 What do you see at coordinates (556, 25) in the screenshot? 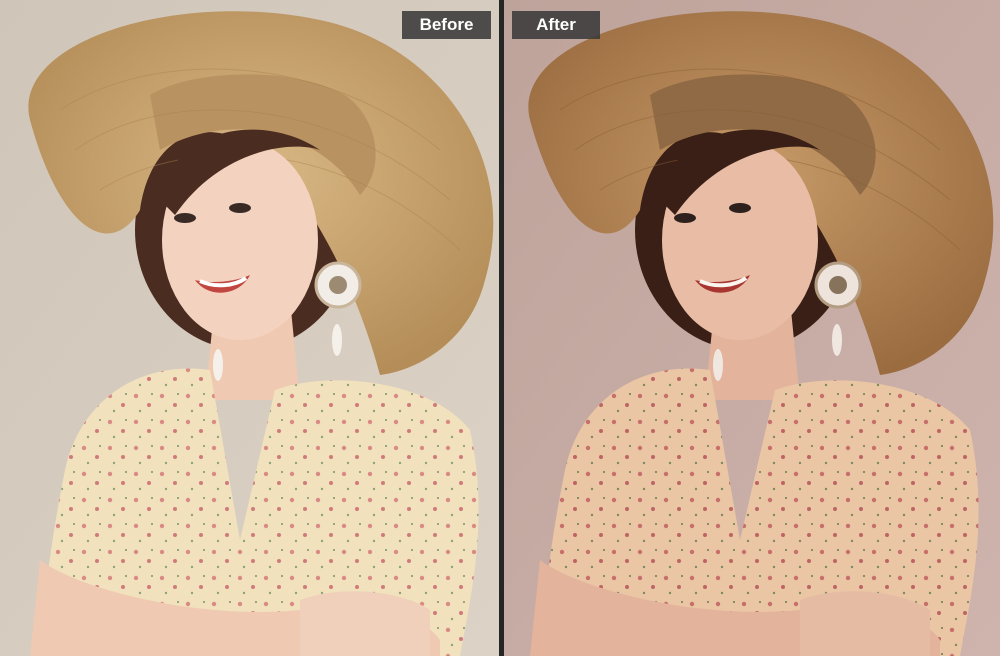
I see `after-label: After` at bounding box center [556, 25].